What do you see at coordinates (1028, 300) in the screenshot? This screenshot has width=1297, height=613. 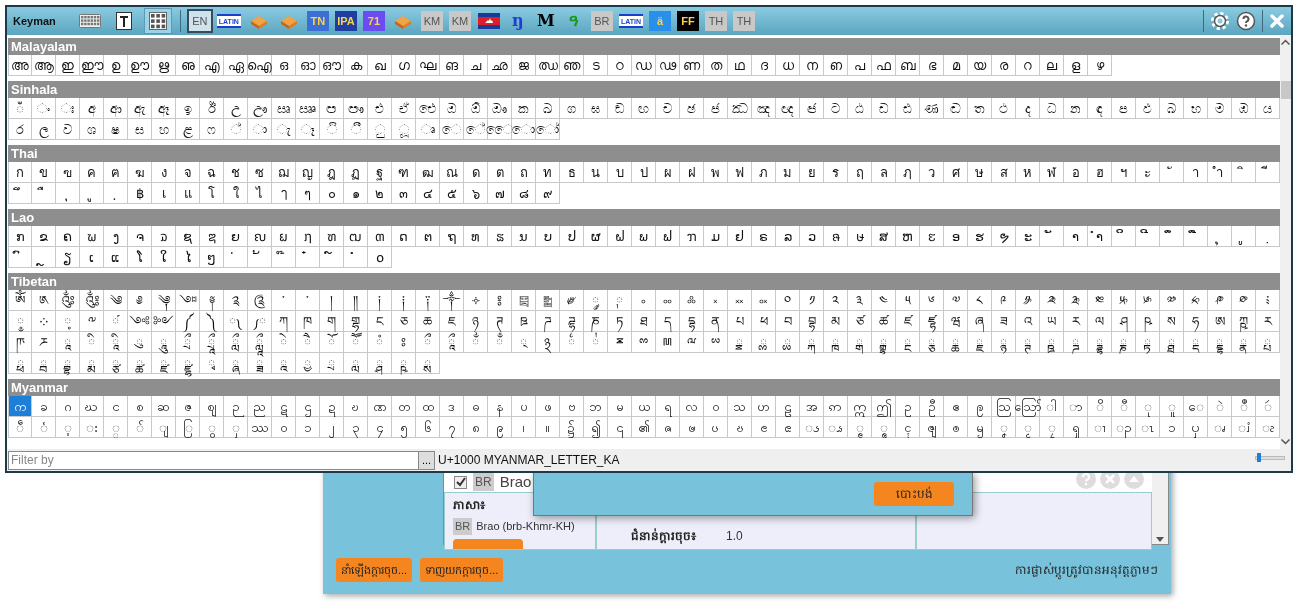 I see `character-cell: ༪` at bounding box center [1028, 300].